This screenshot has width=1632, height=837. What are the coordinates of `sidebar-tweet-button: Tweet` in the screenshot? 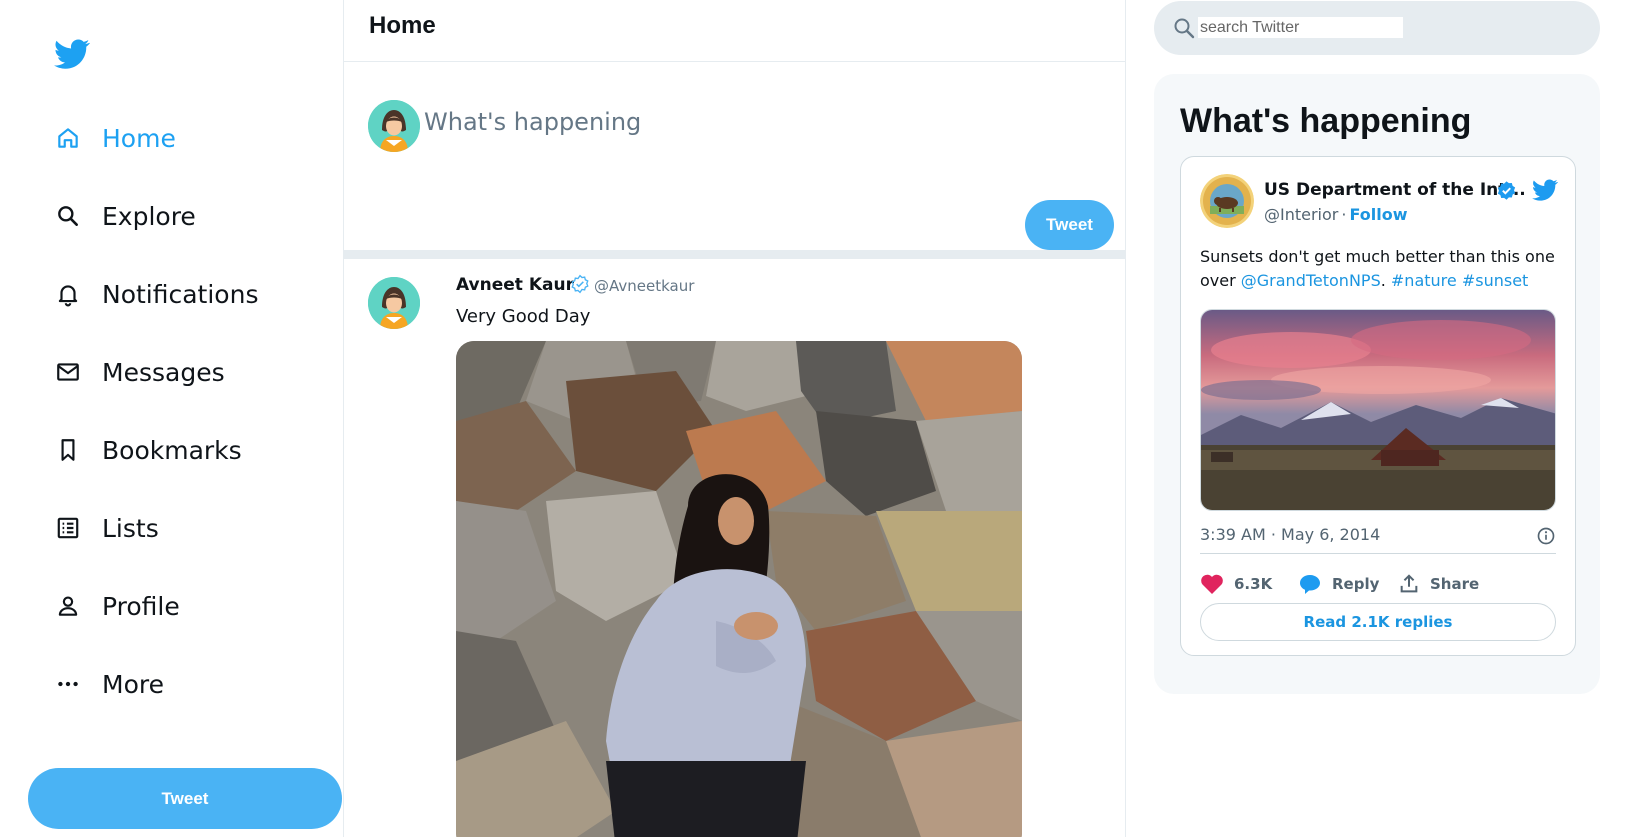 It's located at (185, 798).